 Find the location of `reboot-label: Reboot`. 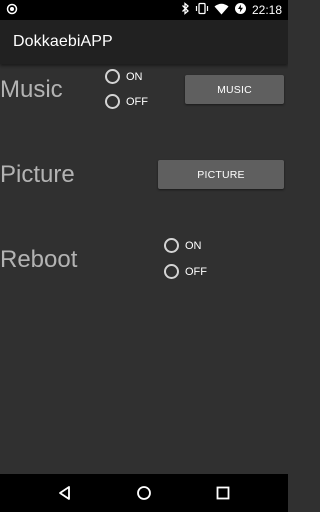

reboot-label: Reboot is located at coordinates (39, 259).